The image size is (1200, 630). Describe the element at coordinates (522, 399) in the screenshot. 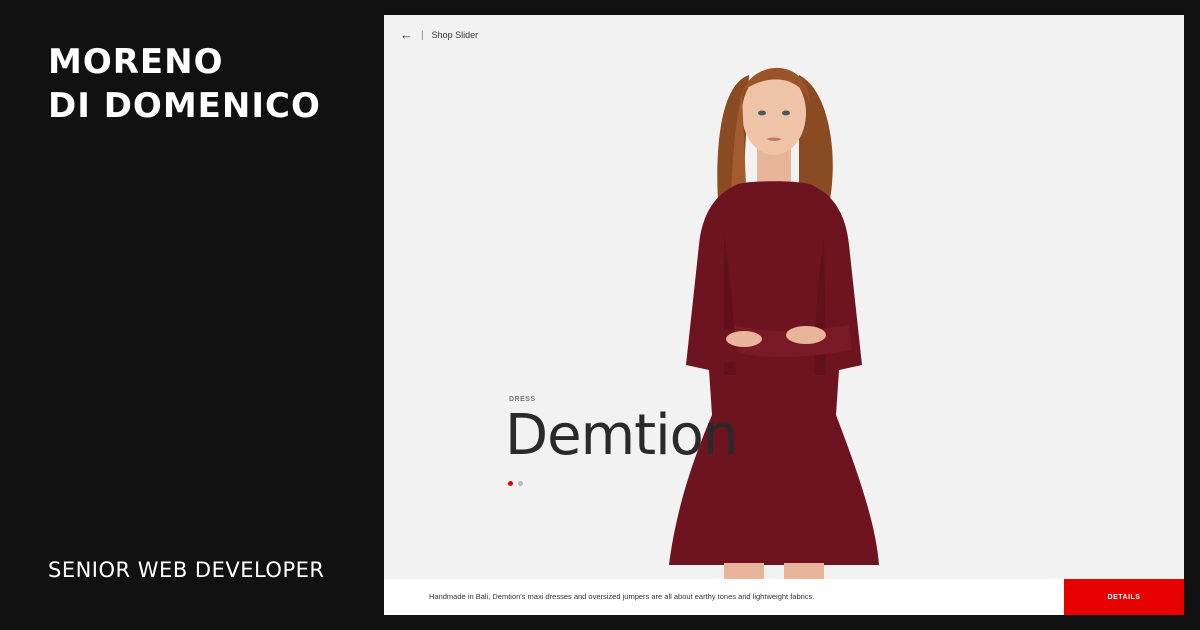

I see `product-category: DRESS` at that location.